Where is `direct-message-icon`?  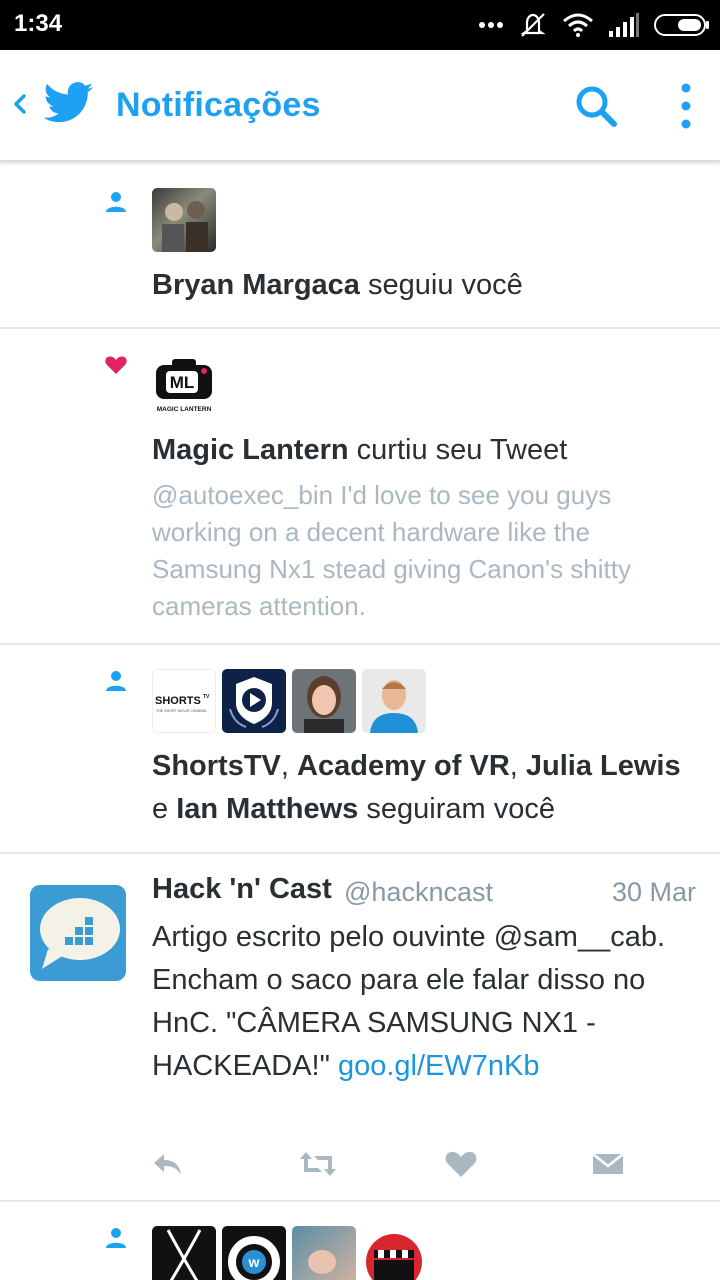 direct-message-icon is located at coordinates (608, 1164).